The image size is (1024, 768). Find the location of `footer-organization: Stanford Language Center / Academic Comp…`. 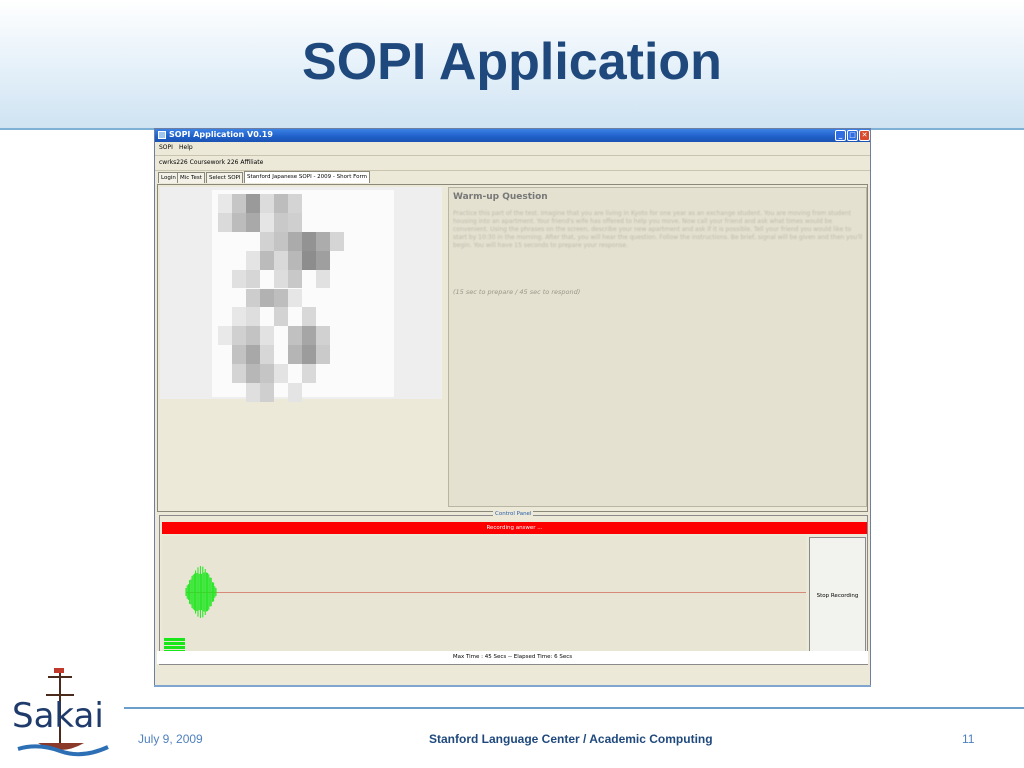

footer-organization: Stanford Language Center / Academic Comp… is located at coordinates (571, 739).